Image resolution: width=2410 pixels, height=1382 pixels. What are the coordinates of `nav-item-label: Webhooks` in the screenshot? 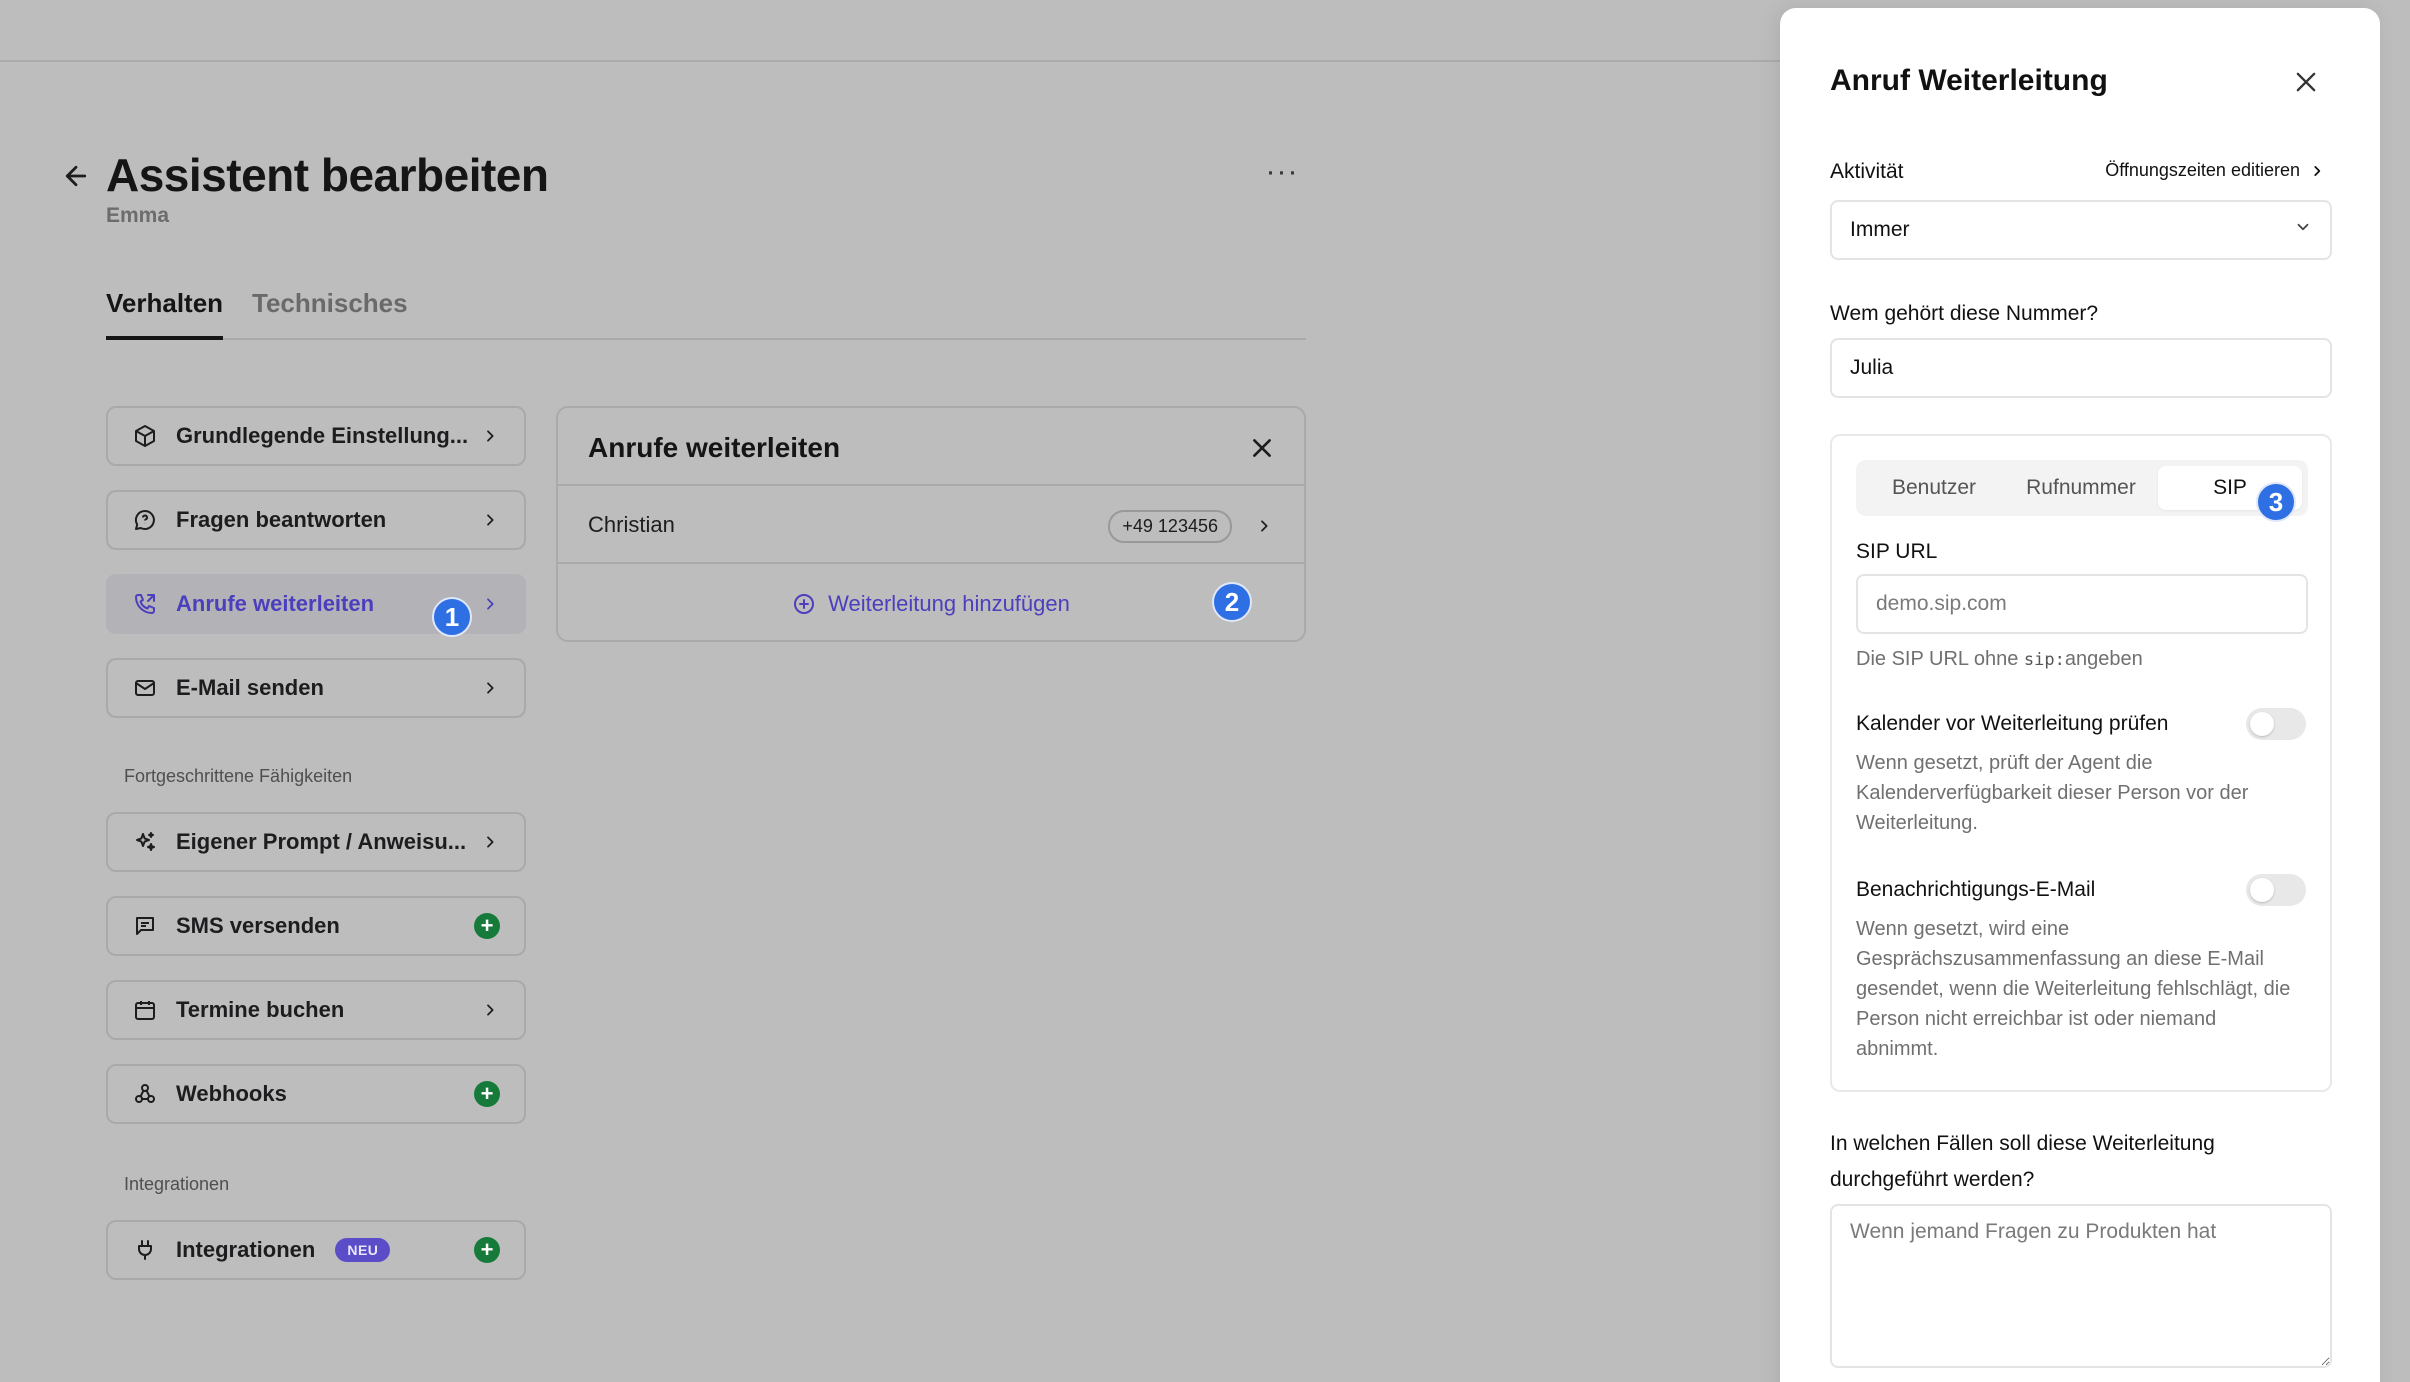 It's located at (231, 1093).